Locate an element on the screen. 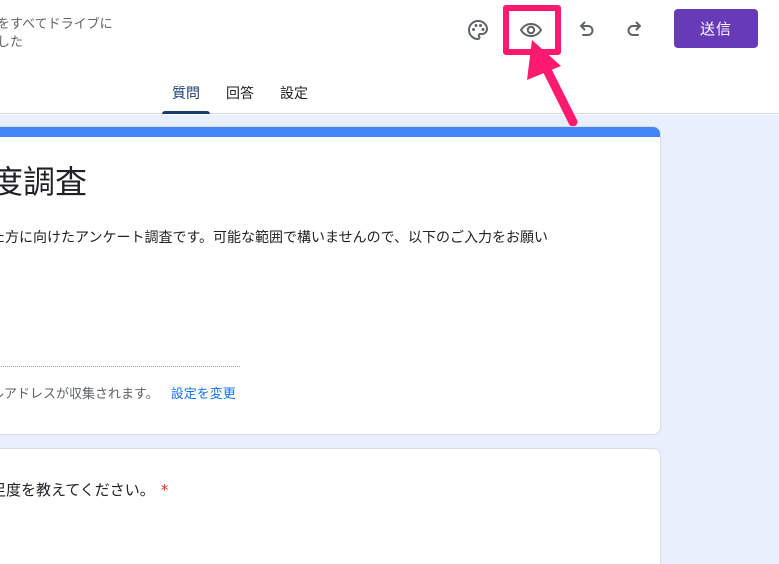 The image size is (779, 564). customize-theme-button is located at coordinates (478, 30).